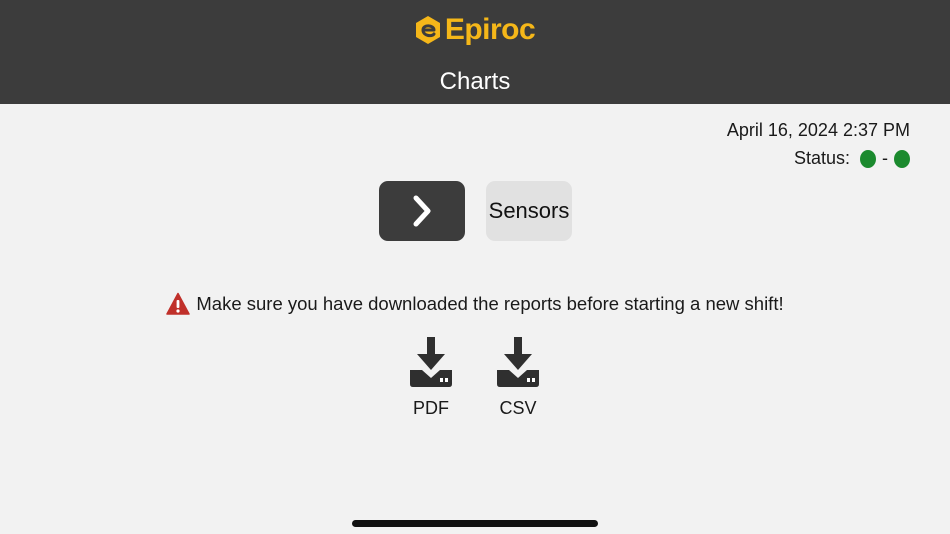 This screenshot has height=534, width=950. Describe the element at coordinates (427, 30) in the screenshot. I see `epiroc-logo-icon` at that location.